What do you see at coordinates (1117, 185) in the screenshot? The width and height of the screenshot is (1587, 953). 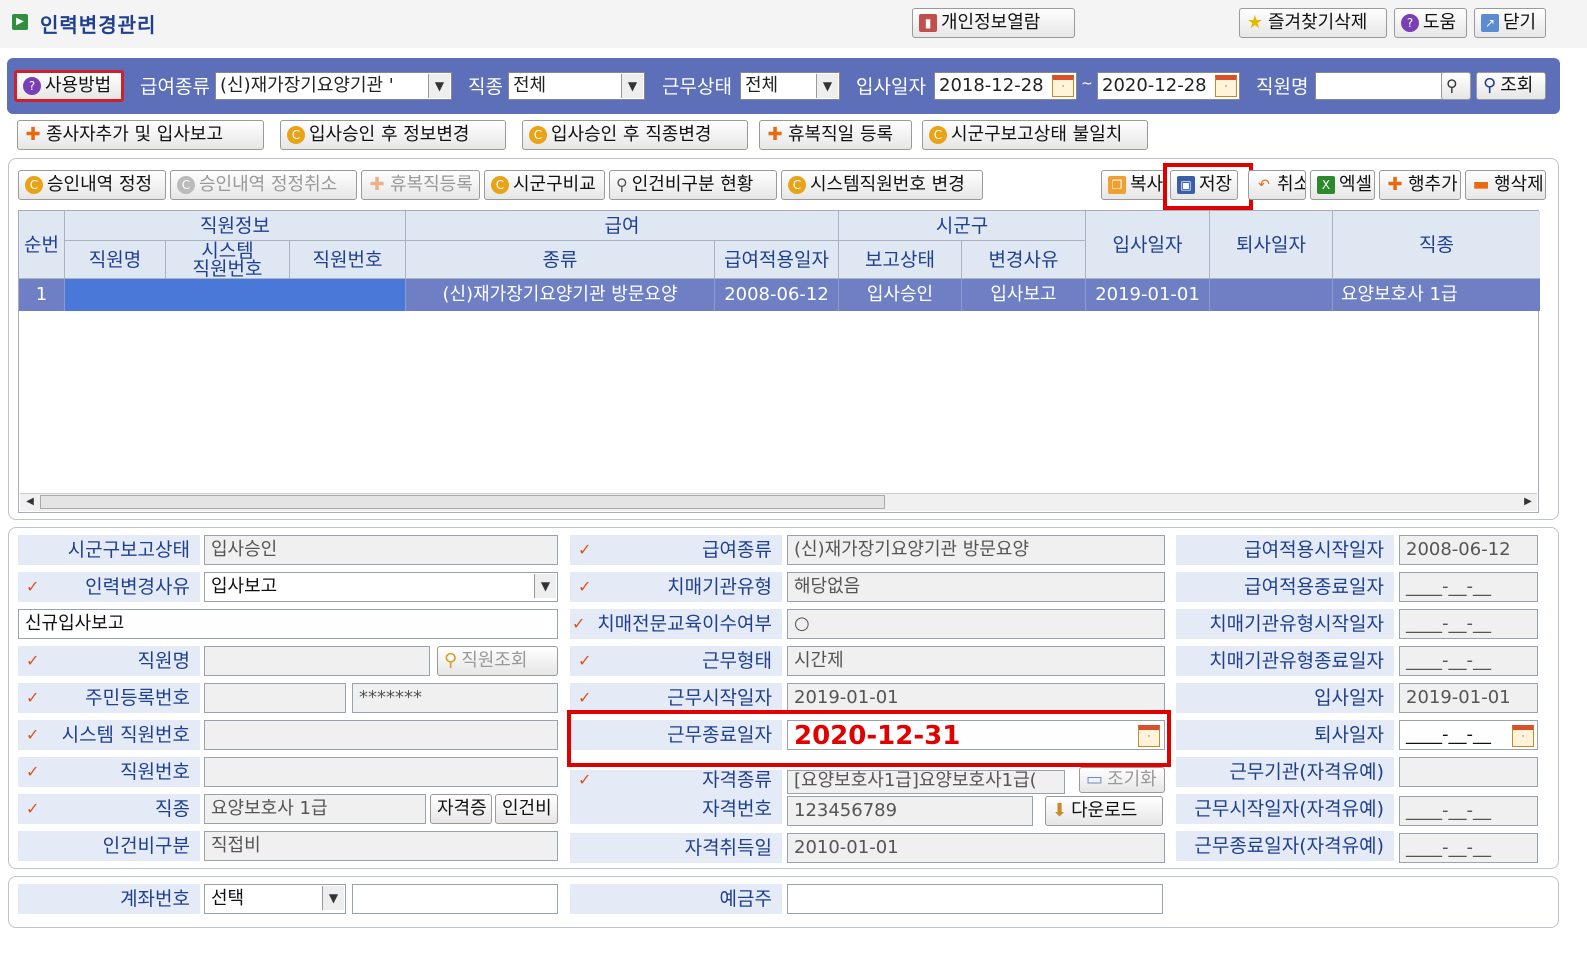 I see `copy-icon: ❐` at bounding box center [1117, 185].